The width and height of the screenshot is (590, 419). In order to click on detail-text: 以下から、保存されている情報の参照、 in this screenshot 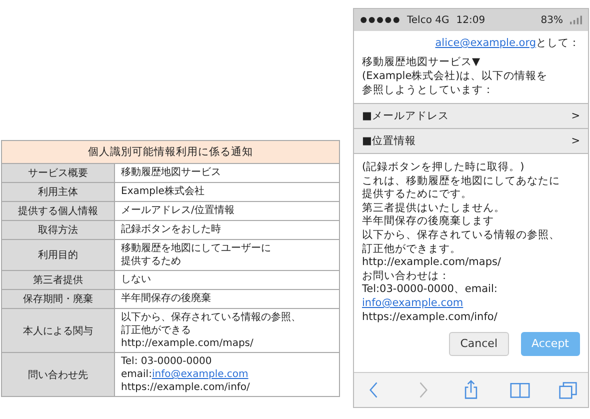, I will do `click(461, 235)`.